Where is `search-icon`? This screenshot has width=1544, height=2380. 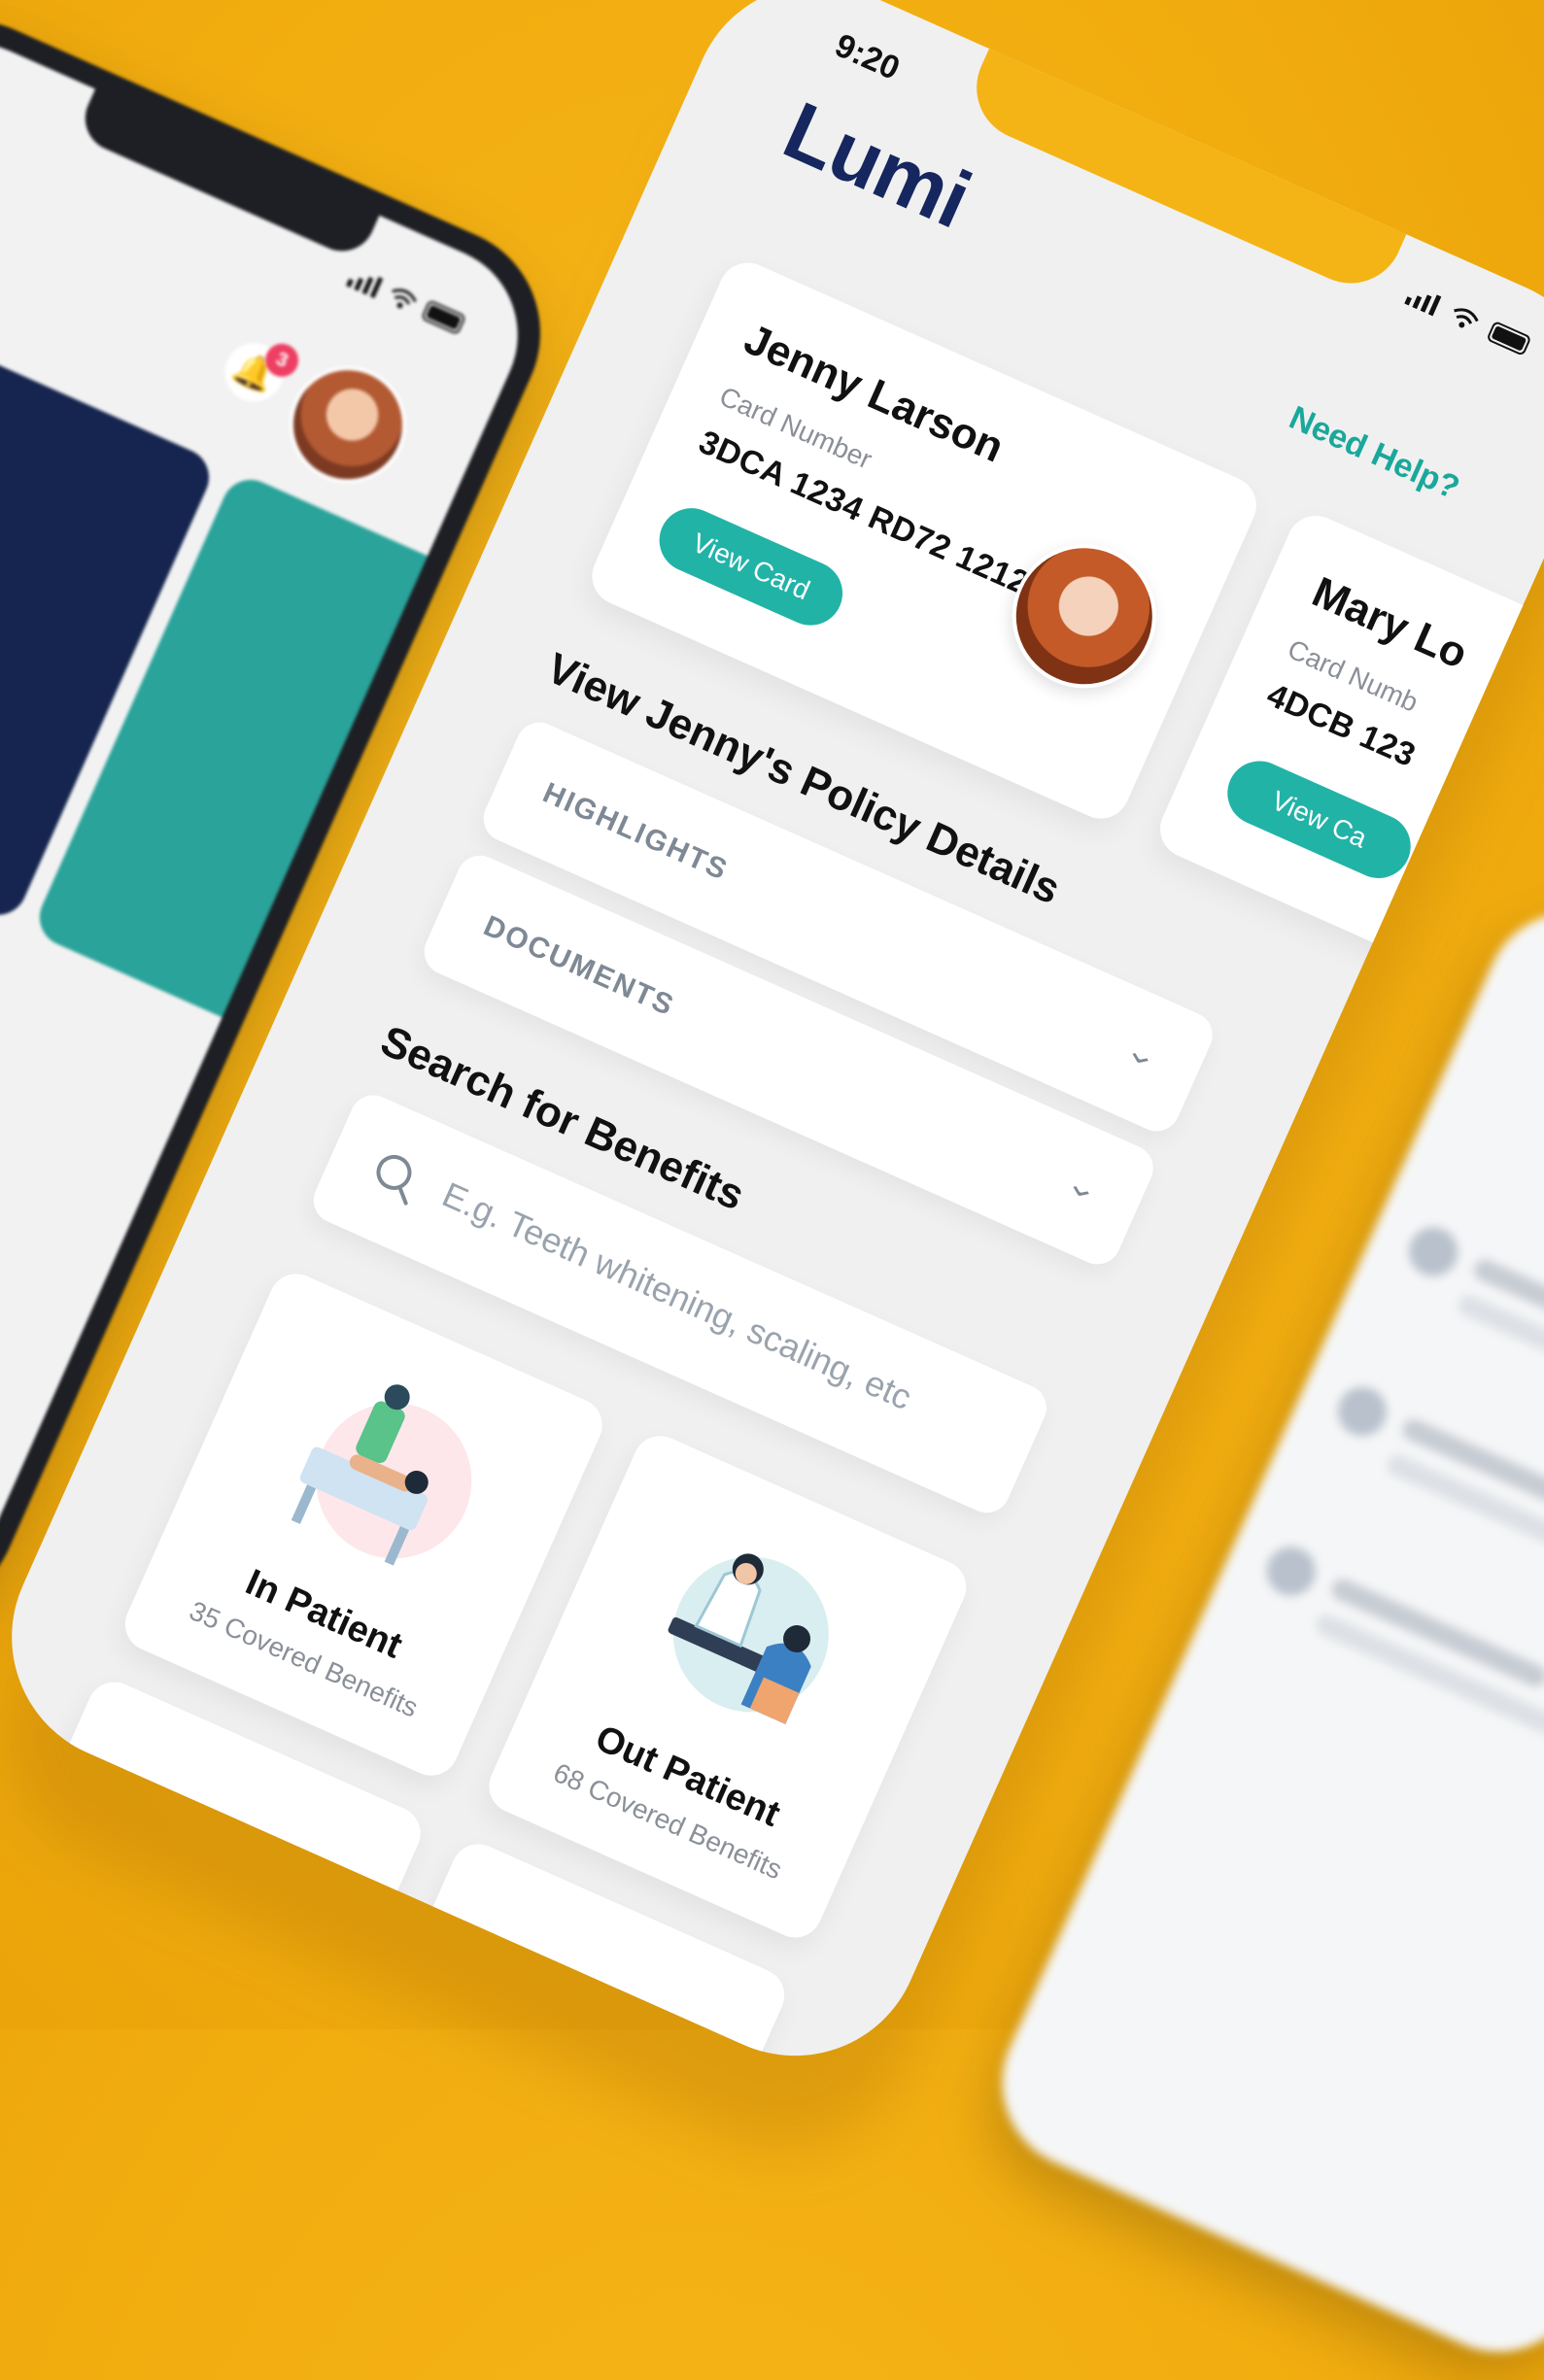 search-icon is located at coordinates (394, 1180).